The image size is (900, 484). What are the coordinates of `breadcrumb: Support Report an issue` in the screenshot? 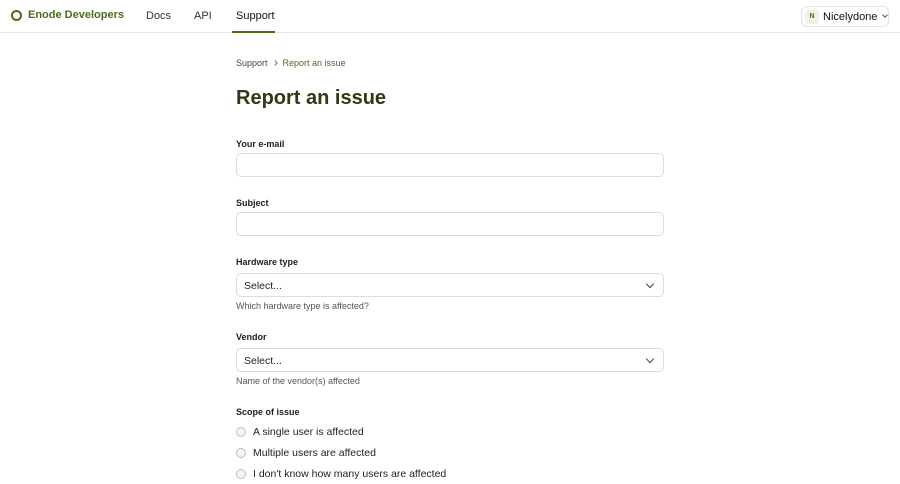 It's located at (291, 63).